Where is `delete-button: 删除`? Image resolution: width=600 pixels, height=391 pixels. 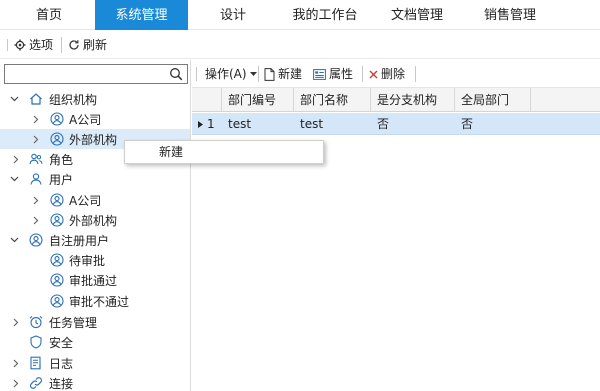 delete-button: 删除 is located at coordinates (387, 74).